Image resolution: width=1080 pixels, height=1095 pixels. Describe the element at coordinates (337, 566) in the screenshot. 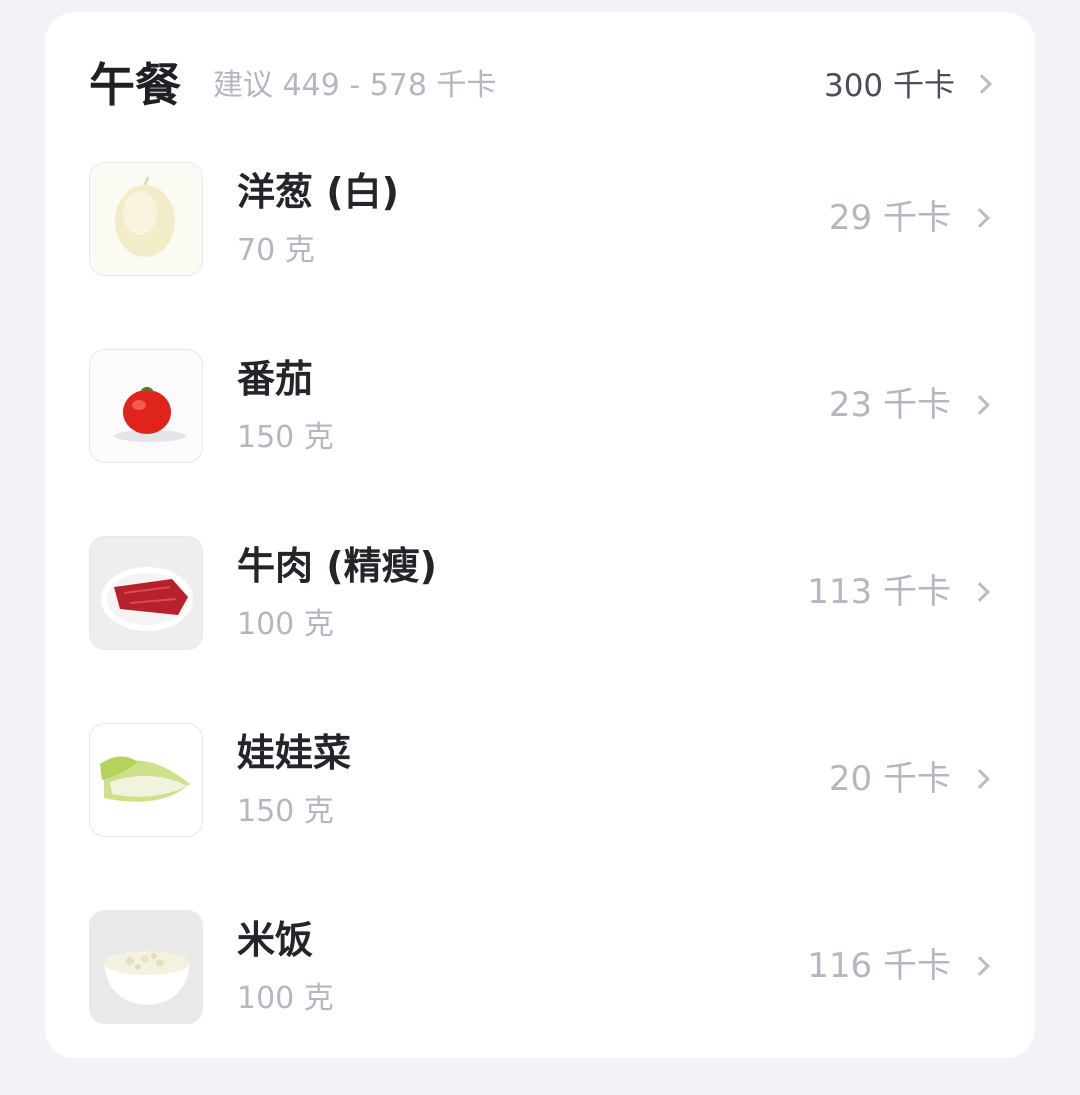

I see `food-name: 牛肉 (精瘦)` at that location.